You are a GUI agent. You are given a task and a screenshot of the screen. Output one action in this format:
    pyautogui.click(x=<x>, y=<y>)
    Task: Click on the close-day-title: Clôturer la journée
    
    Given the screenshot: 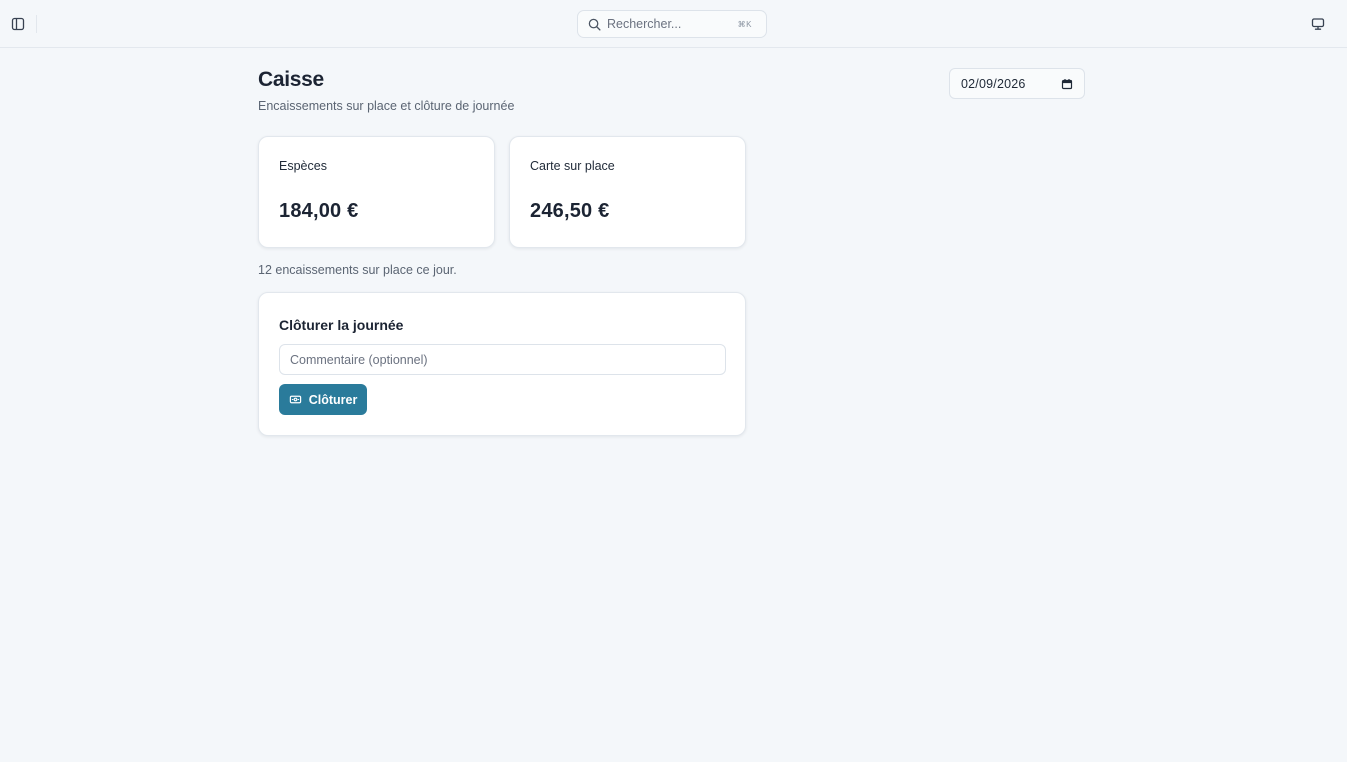 What is the action you would take?
    pyautogui.click(x=341, y=325)
    